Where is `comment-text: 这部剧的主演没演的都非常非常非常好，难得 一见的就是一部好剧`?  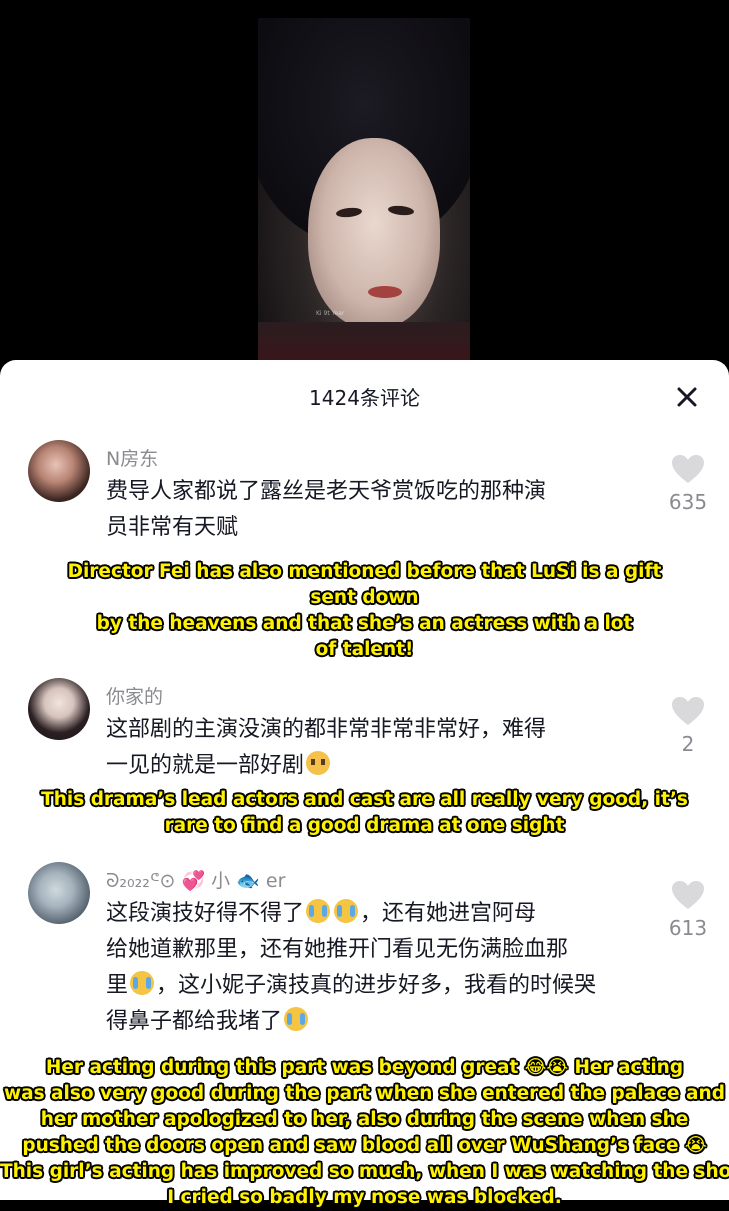 comment-text: 这部剧的主演没演的都非常非常非常好，难得 一见的就是一部好剧 is located at coordinates (376, 748).